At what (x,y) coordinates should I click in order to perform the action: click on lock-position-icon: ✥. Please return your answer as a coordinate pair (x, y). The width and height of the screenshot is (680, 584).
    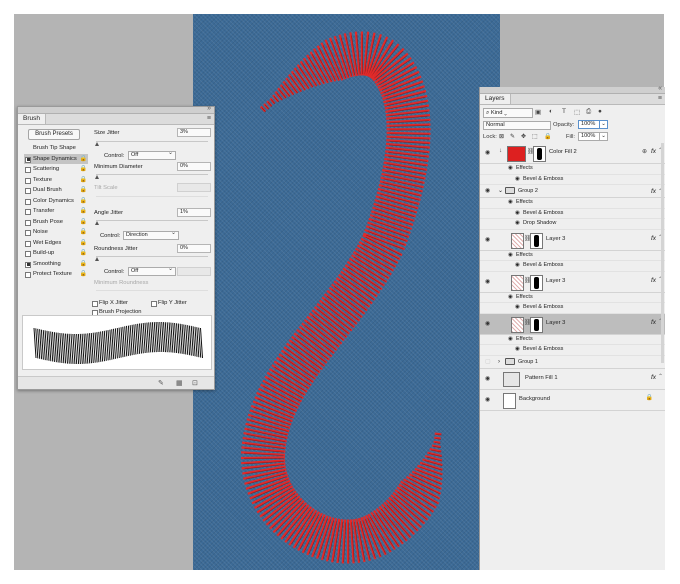
    Looking at the image, I should click on (523, 136).